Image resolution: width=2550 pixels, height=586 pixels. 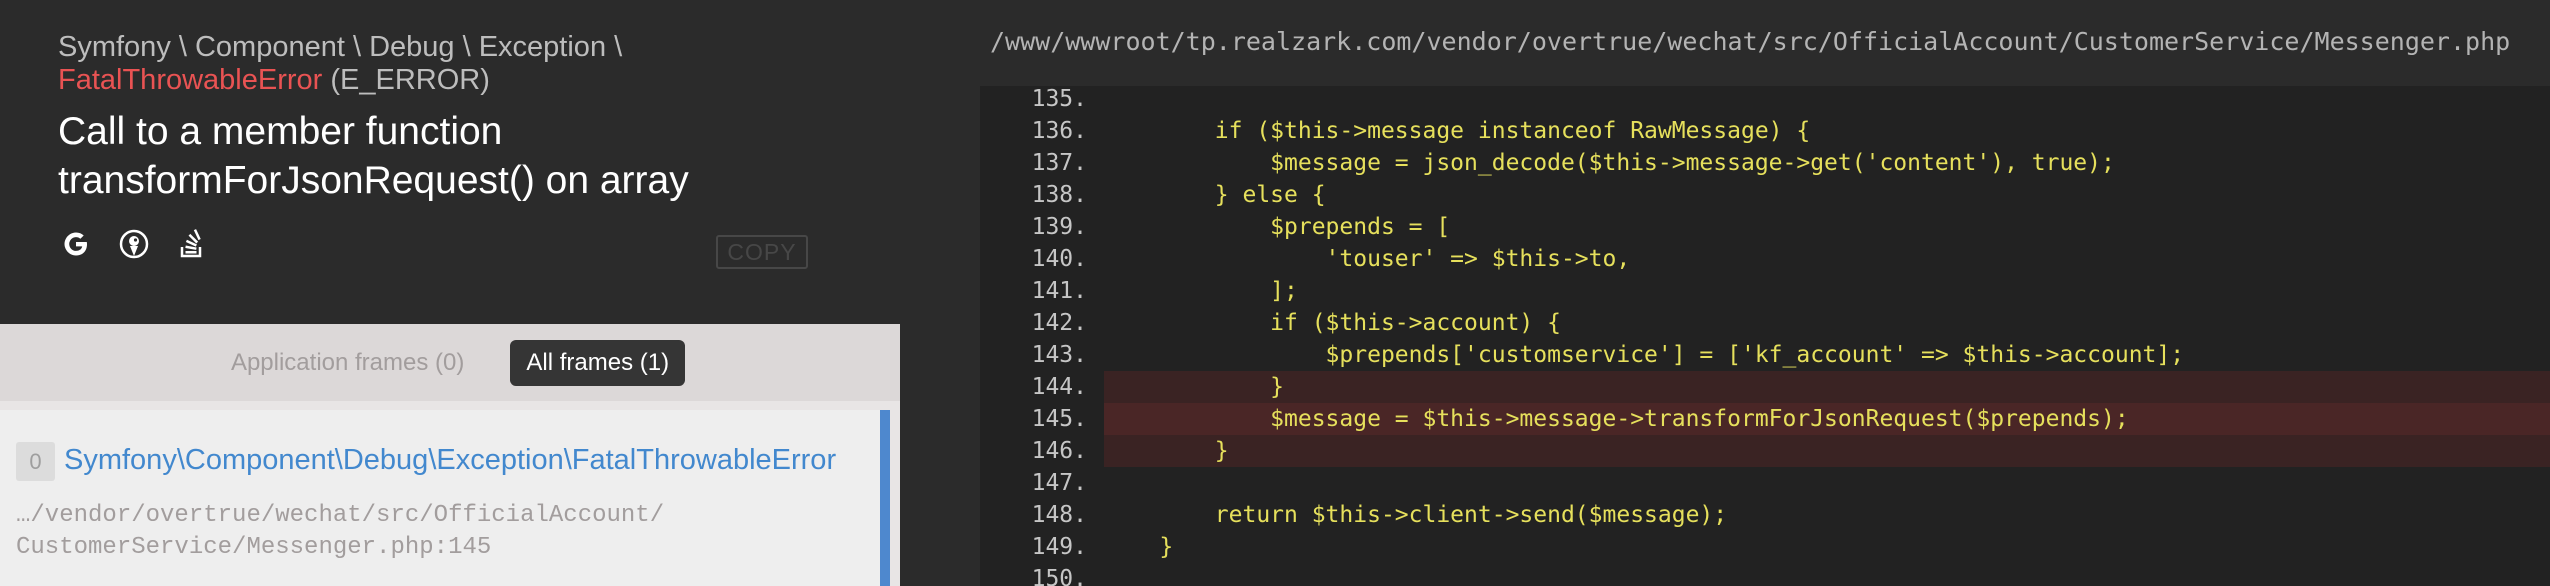 What do you see at coordinates (1416, 515) in the screenshot?
I see `line-source: return $this->client->send($message);` at bounding box center [1416, 515].